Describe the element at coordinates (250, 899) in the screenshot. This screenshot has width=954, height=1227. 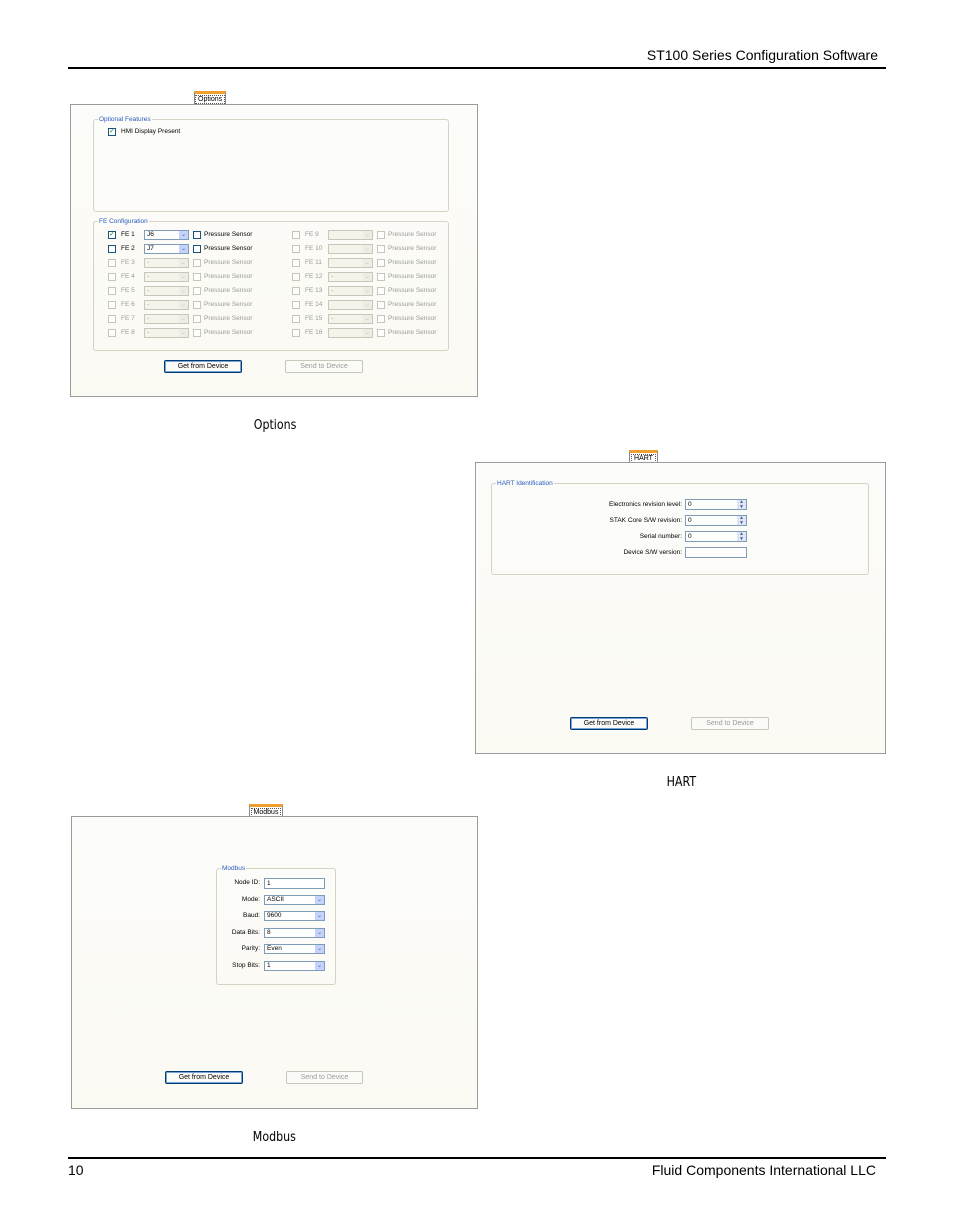
I see `modbus-field-label: Mode:` at that location.